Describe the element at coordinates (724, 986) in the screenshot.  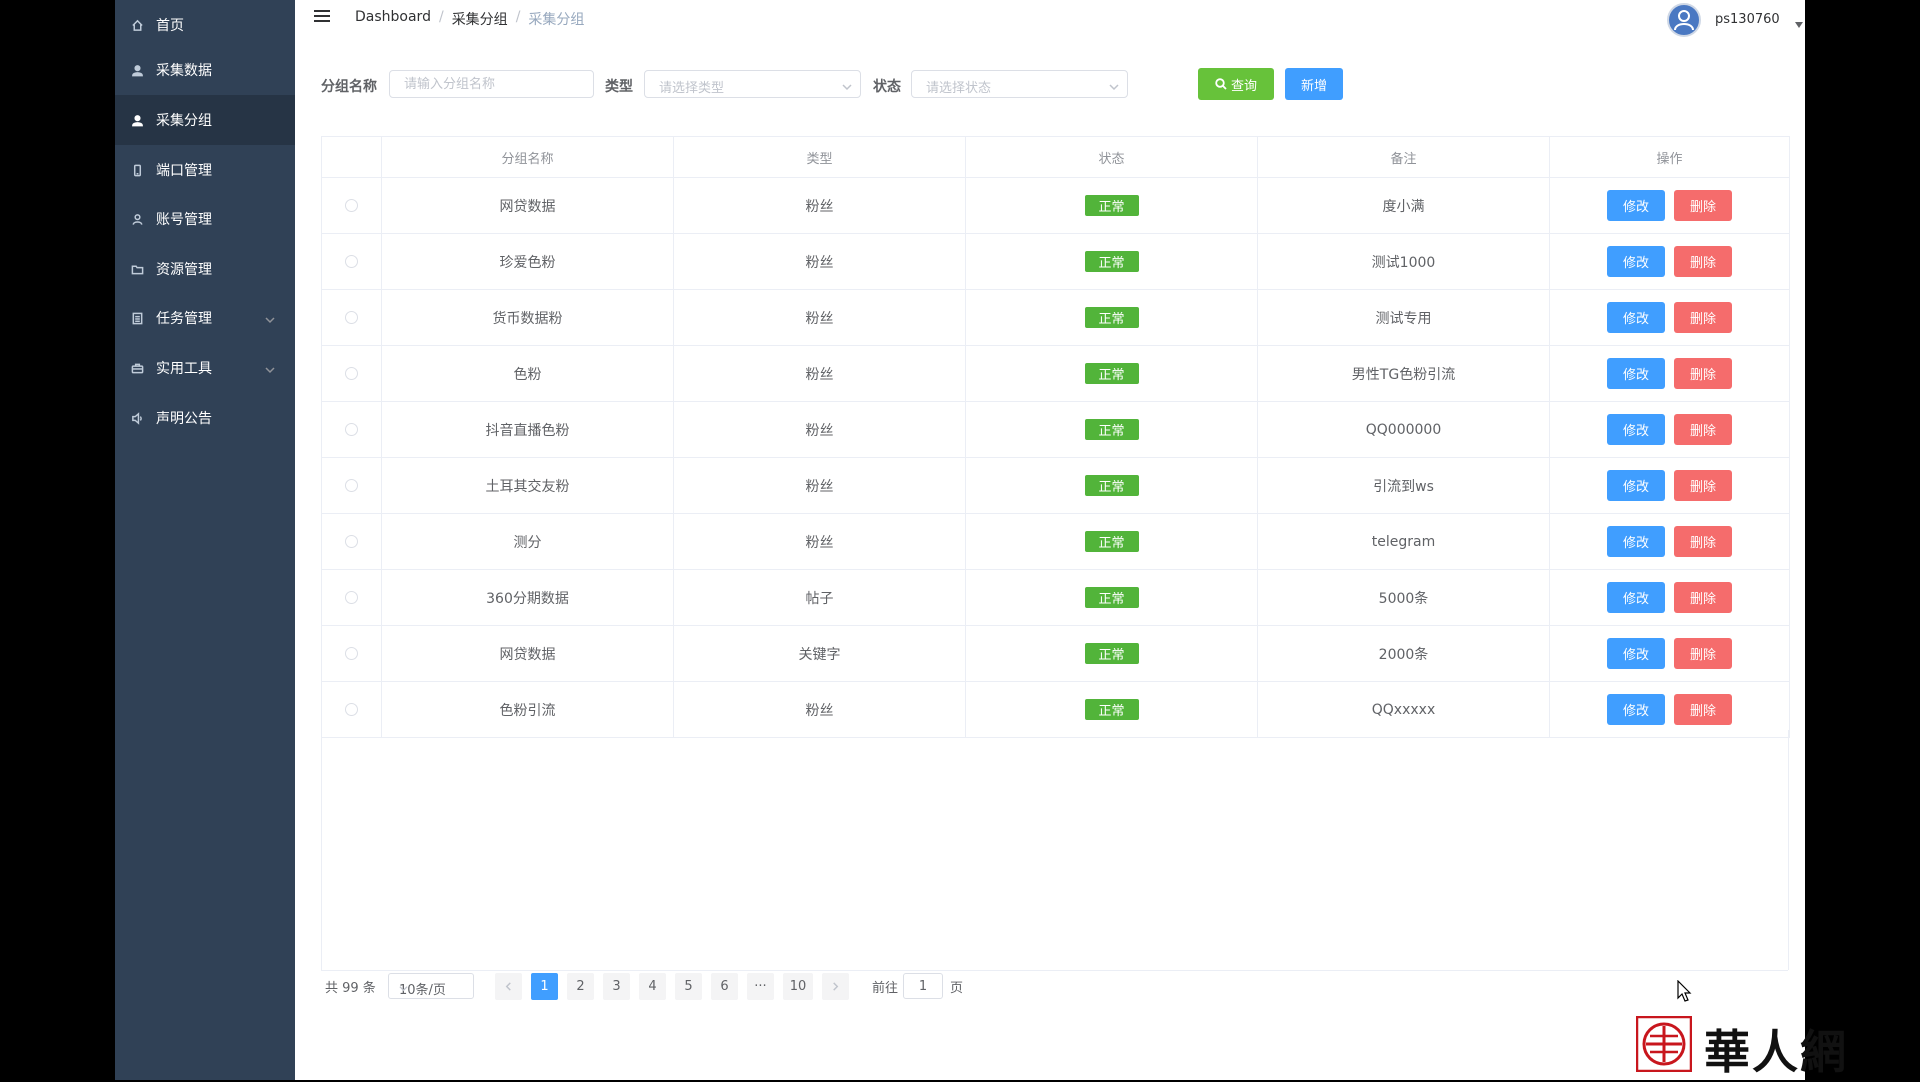
I see `page-button-6: 6` at that location.